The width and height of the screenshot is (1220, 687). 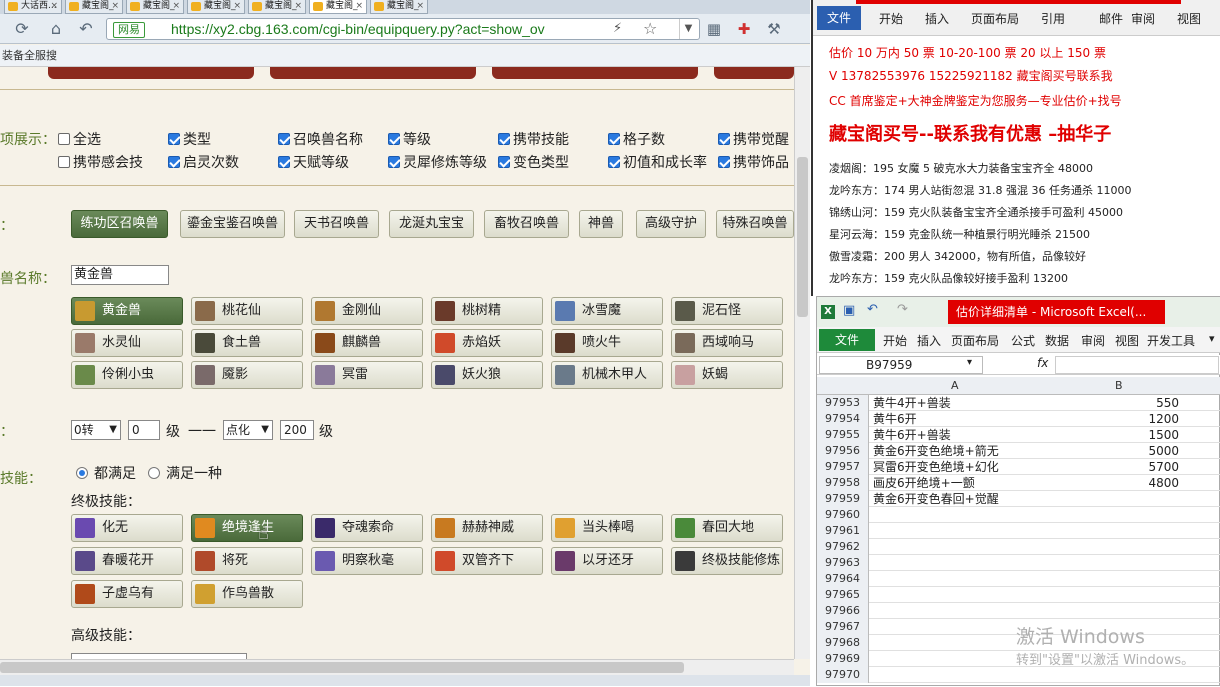 What do you see at coordinates (367, 311) in the screenshot?
I see `pet-button: 金刚仙` at bounding box center [367, 311].